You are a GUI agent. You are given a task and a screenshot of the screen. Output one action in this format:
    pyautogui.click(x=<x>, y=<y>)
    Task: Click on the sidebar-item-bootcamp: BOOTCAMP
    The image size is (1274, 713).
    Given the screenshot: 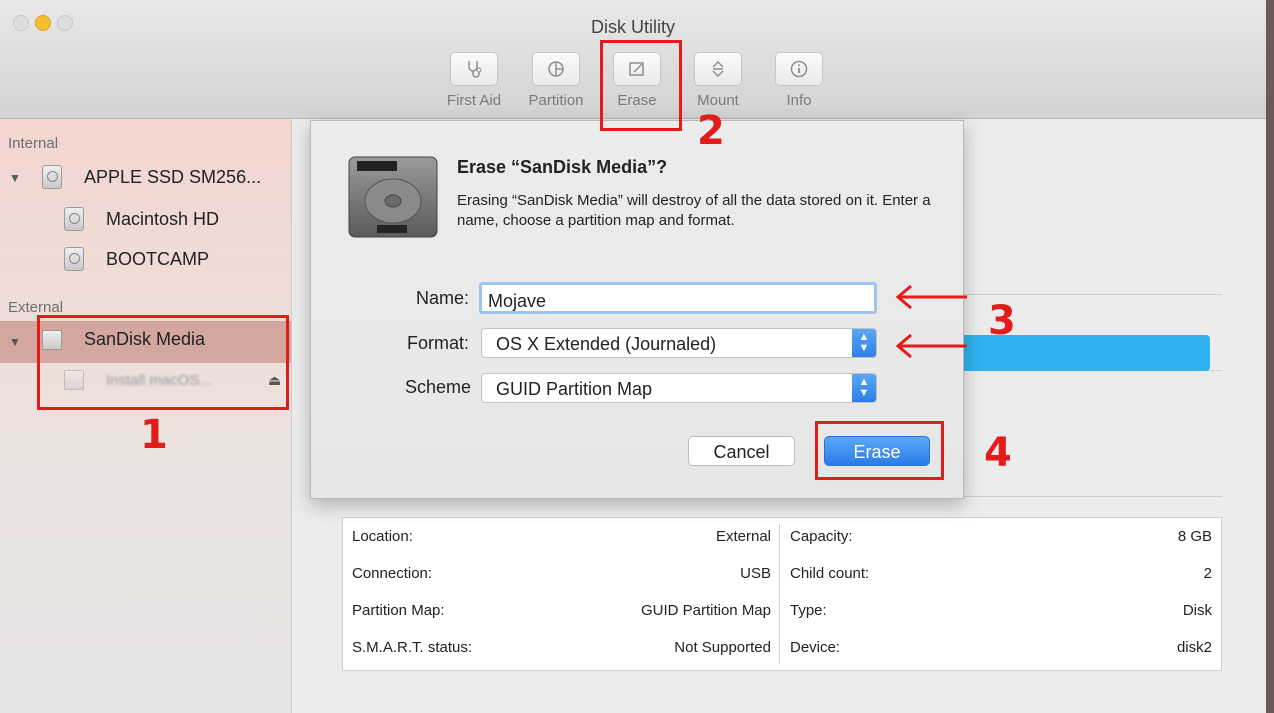 What is the action you would take?
    pyautogui.click(x=136, y=259)
    